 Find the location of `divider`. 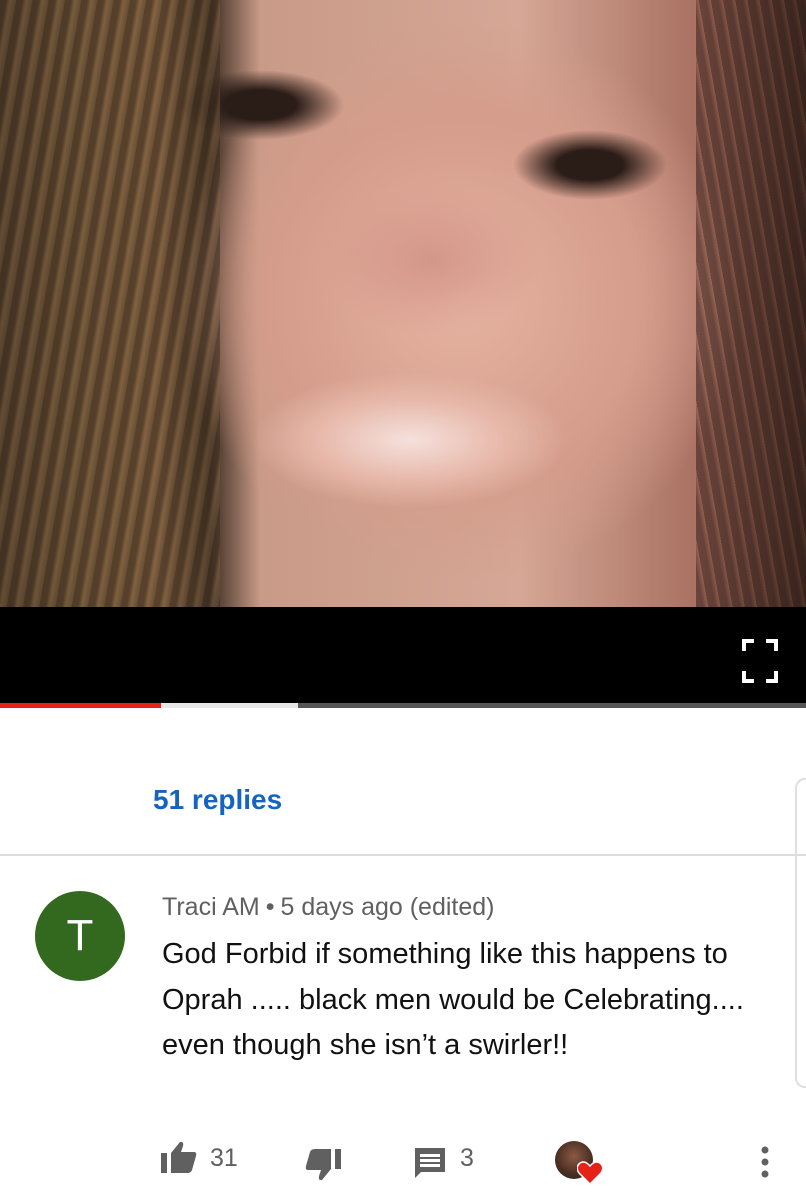

divider is located at coordinates (403, 855).